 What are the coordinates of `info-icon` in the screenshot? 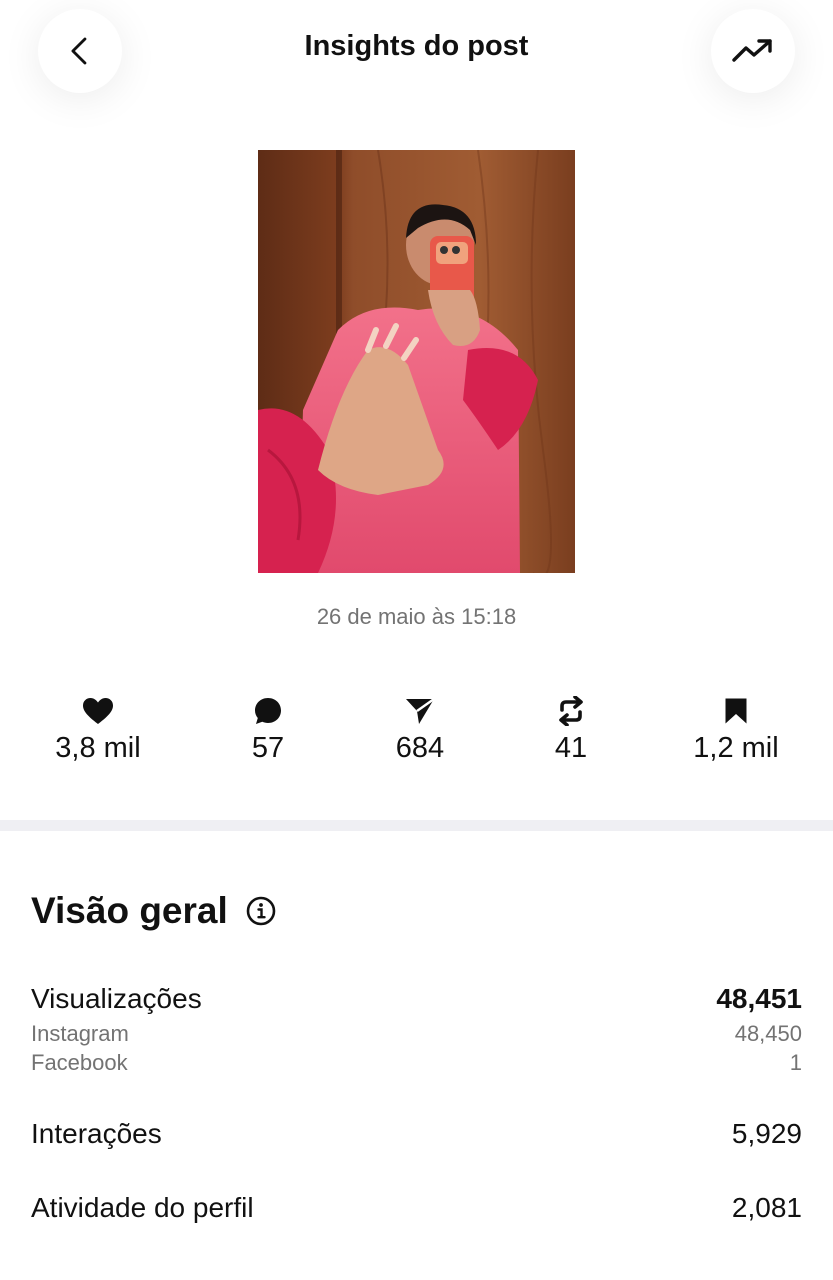 It's located at (261, 911).